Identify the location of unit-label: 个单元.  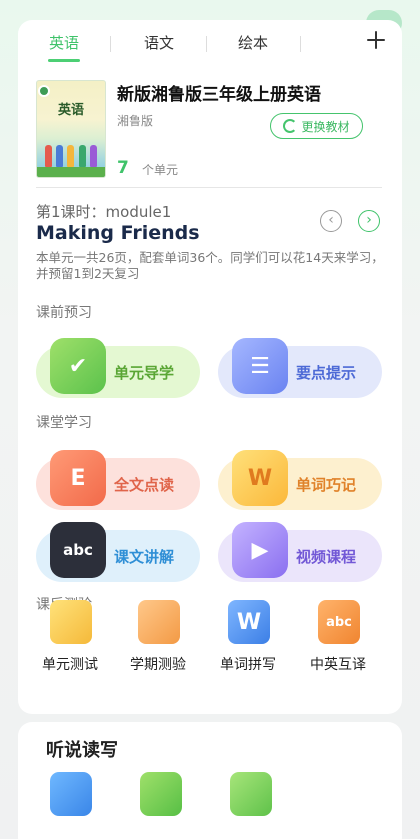
(160, 170).